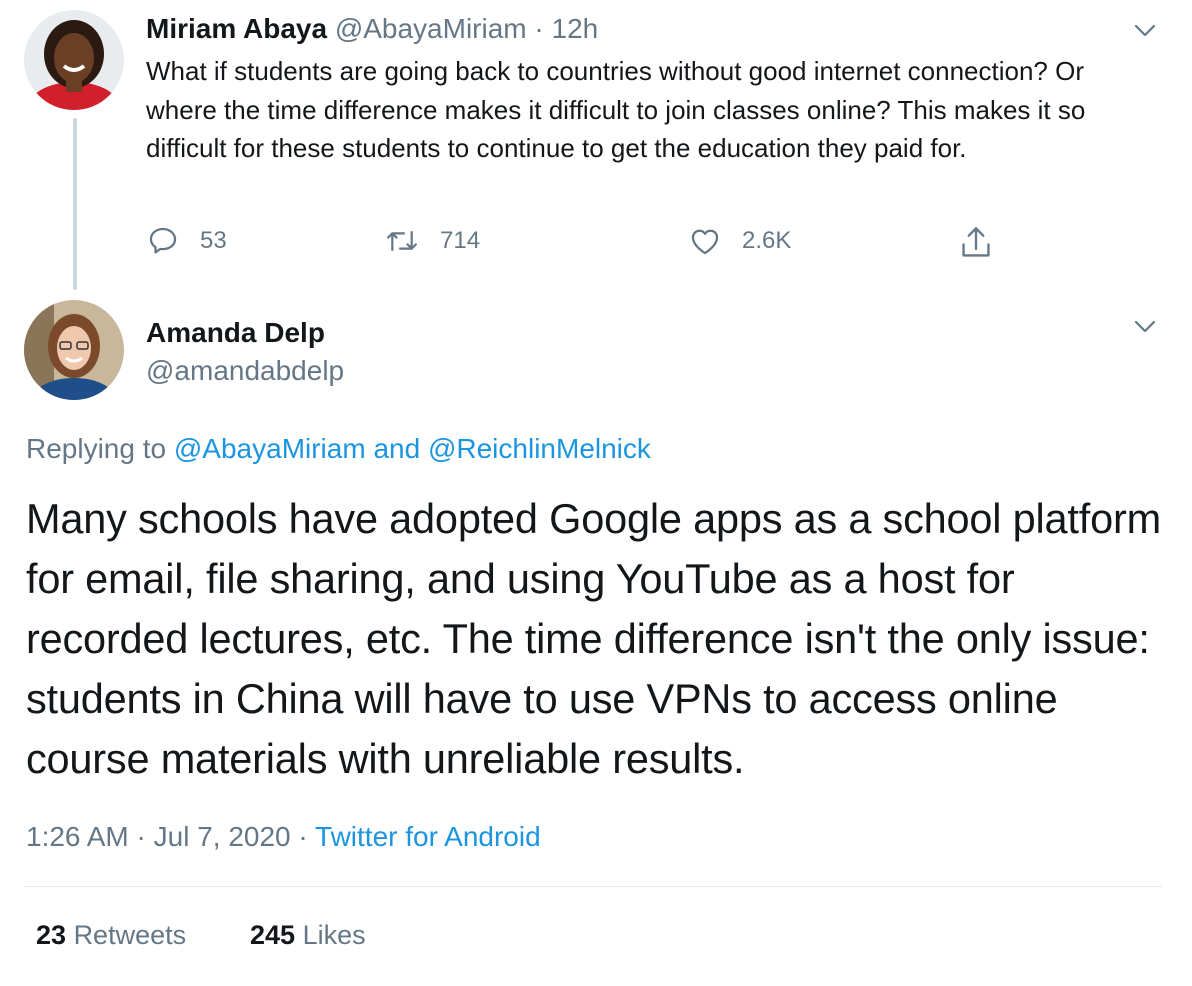 This screenshot has width=1192, height=986. Describe the element at coordinates (75, 204) in the screenshot. I see `thread-connector-line` at that location.